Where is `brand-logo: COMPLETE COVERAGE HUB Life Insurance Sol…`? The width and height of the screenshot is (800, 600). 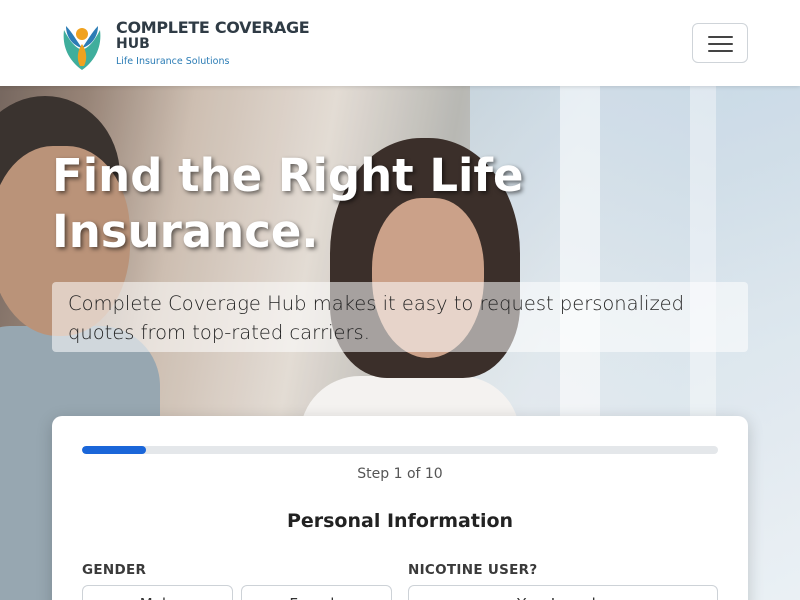 brand-logo: COMPLETE COVERAGE HUB Life Insurance Sol… is located at coordinates (184, 44).